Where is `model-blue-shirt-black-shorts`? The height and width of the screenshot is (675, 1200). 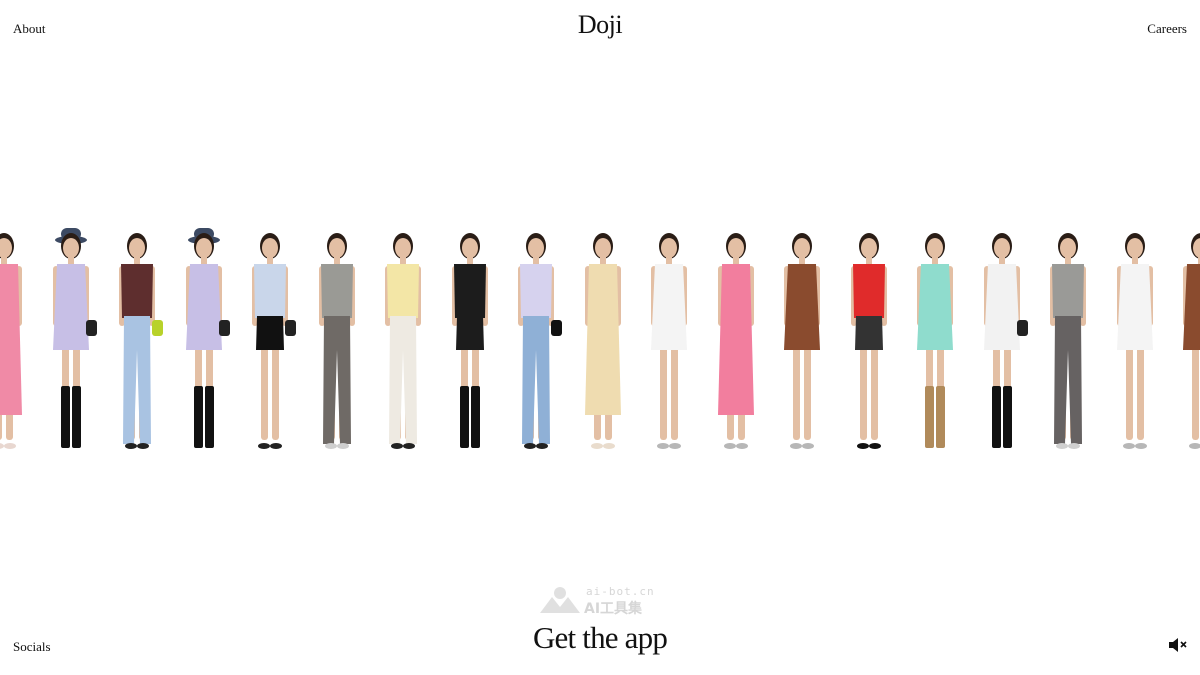
model-blue-shirt-black-shorts is located at coordinates (270, 330).